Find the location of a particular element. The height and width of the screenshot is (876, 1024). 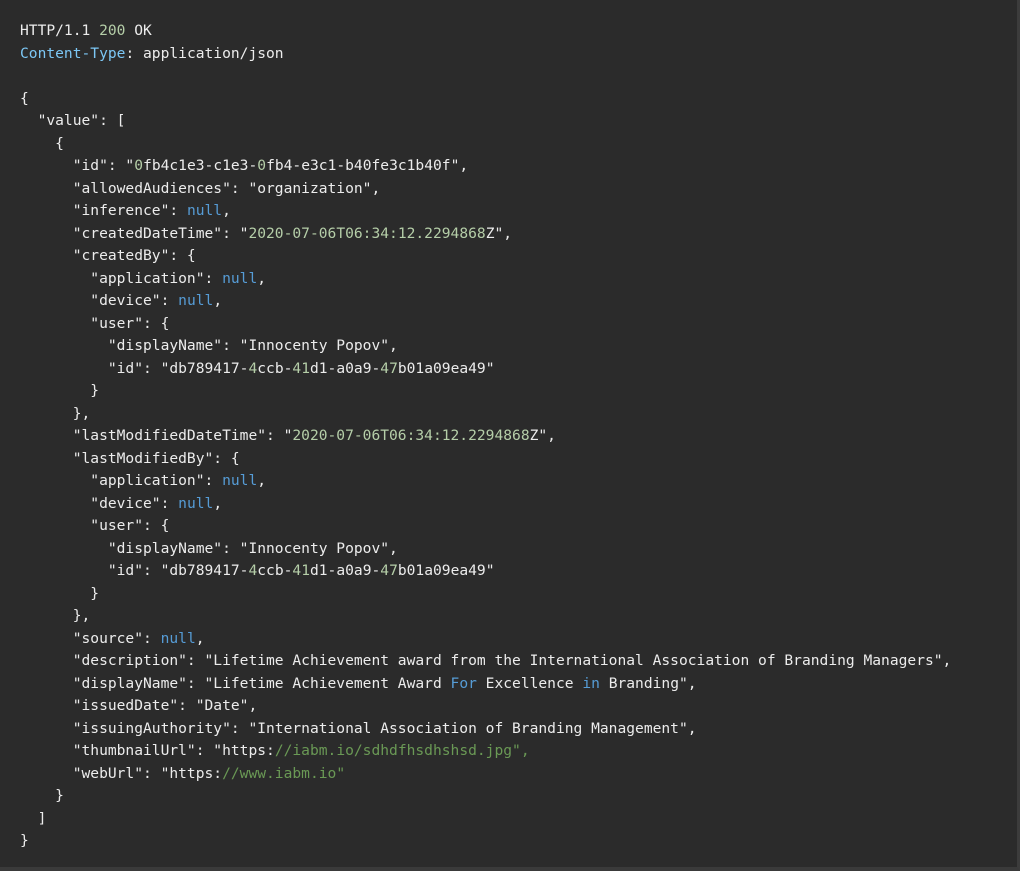

code-token: 0 is located at coordinates (262, 165).